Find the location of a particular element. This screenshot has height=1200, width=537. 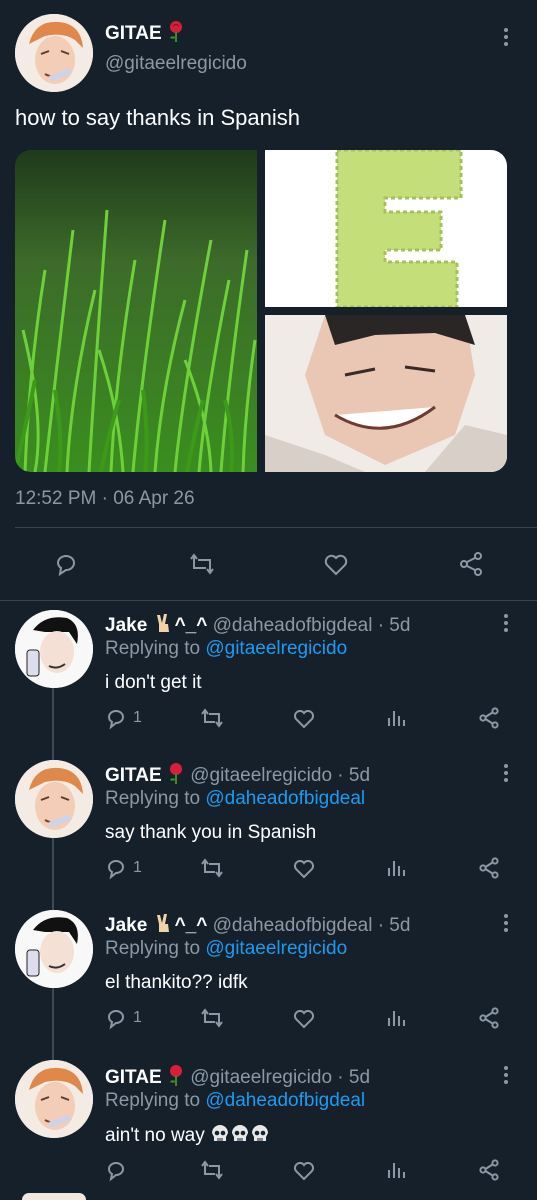

reply-text: el thankito?? idfk is located at coordinates (176, 982).